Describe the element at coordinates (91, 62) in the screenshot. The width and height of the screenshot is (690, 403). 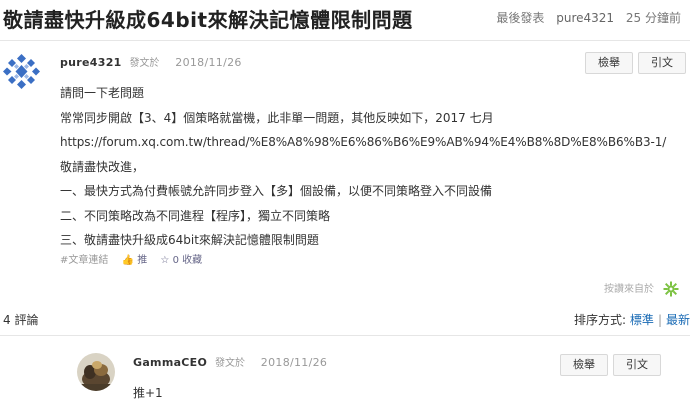
I see `post-username: pure4321` at that location.